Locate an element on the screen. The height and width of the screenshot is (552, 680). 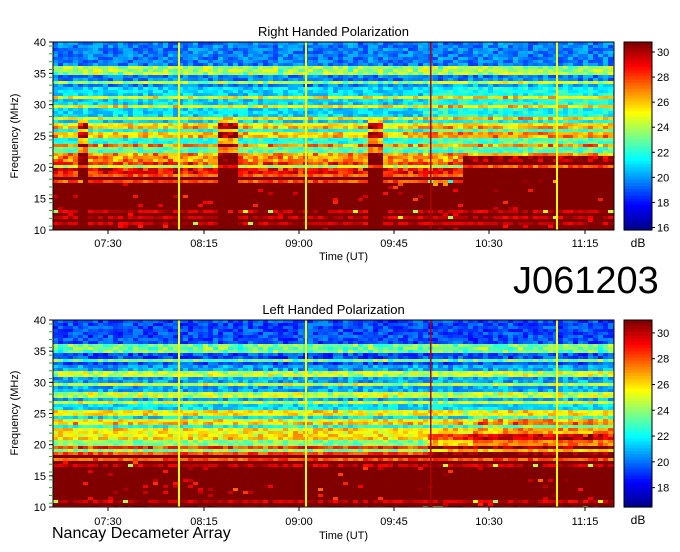
colorbar: 16 18 20 22 24 26 28 30 dB is located at coordinates (646, 145).